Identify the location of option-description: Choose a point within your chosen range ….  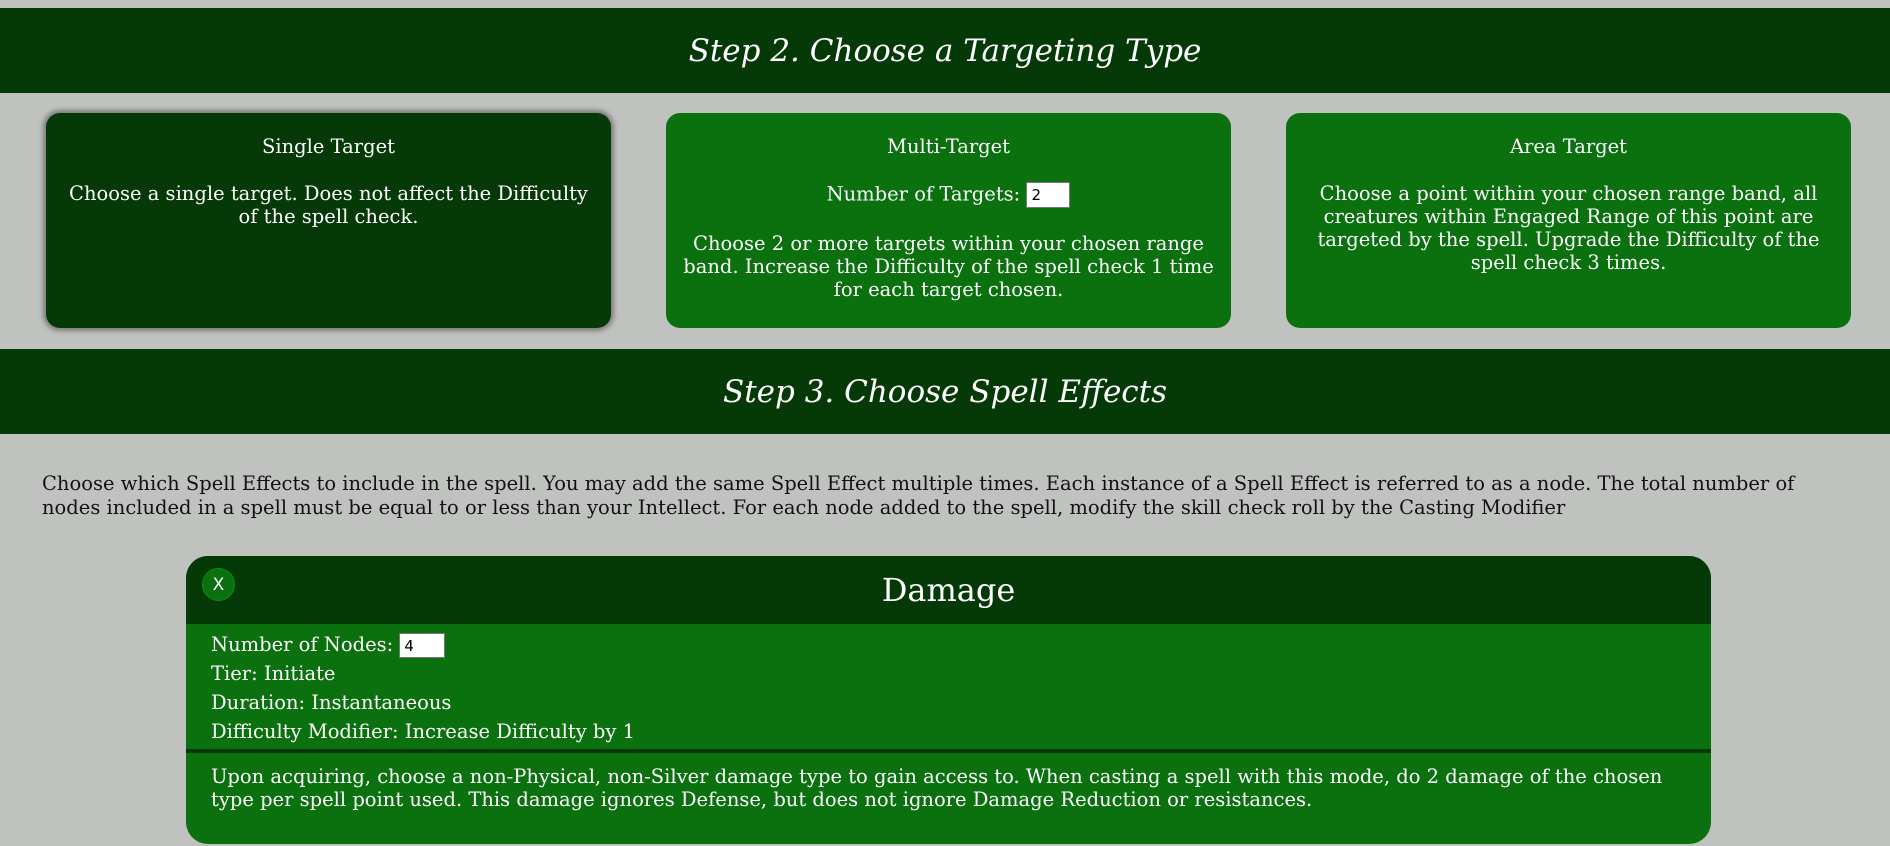
(1568, 228).